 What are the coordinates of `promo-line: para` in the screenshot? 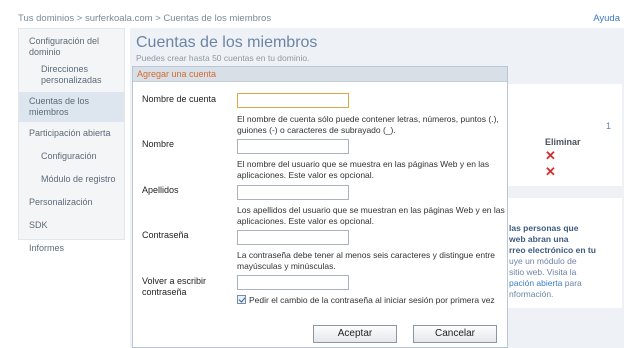 It's located at (572, 283).